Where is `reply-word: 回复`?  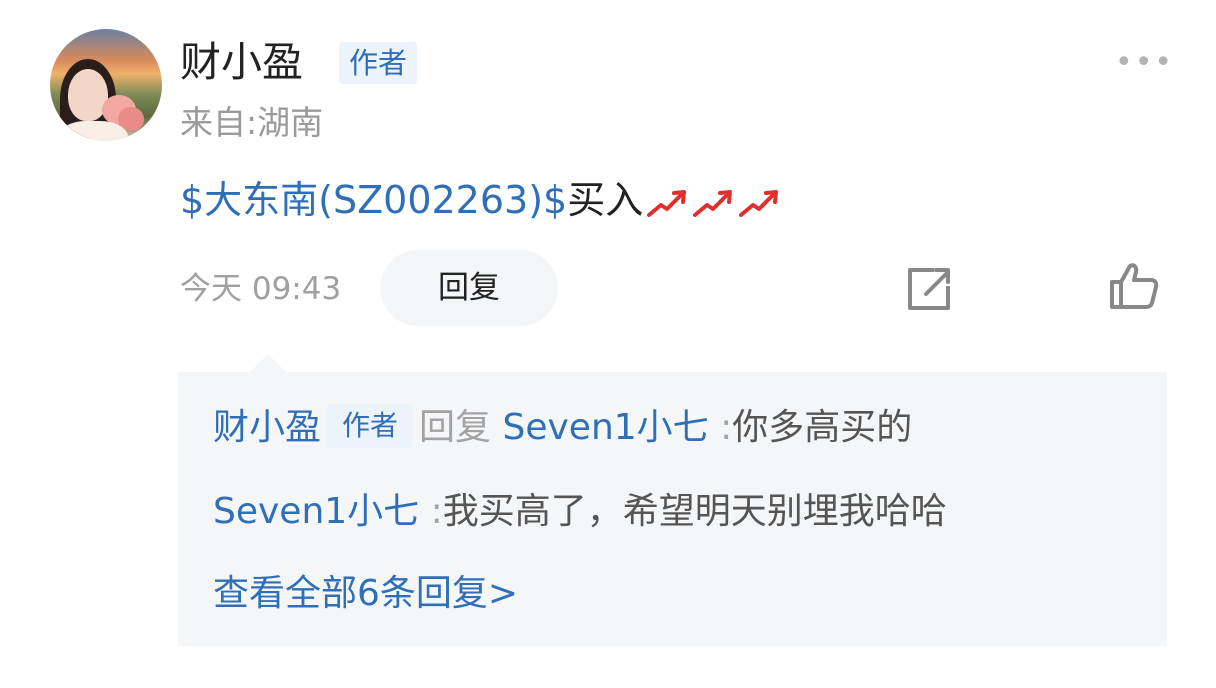 reply-word: 回复 is located at coordinates (455, 427).